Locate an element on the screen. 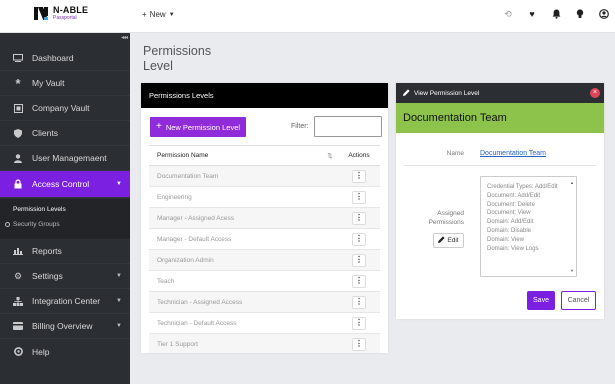 Image resolution: width=615 pixels, height=384 pixels. sidebar-item-integration-center: Integration Center ▼ is located at coordinates (65, 301).